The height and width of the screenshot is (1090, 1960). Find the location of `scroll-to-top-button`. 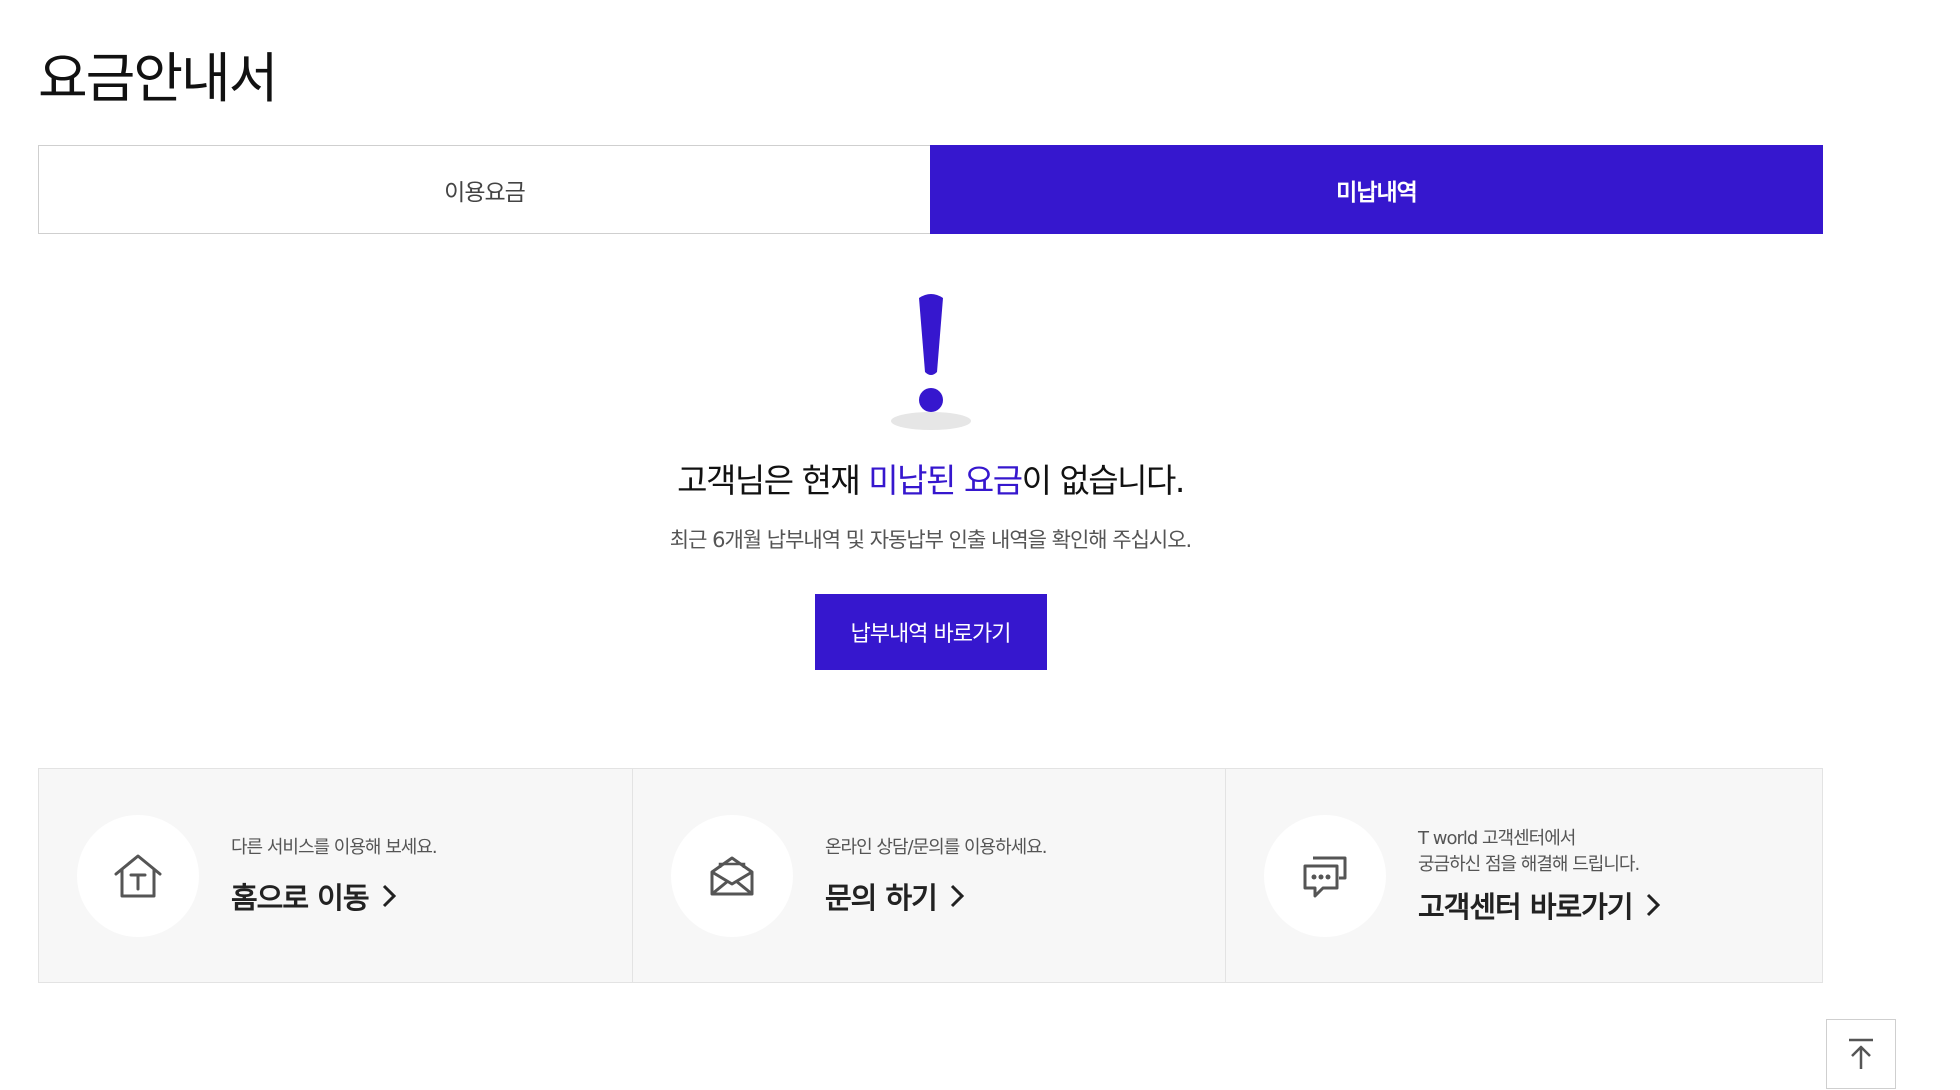

scroll-to-top-button is located at coordinates (1861, 1054).